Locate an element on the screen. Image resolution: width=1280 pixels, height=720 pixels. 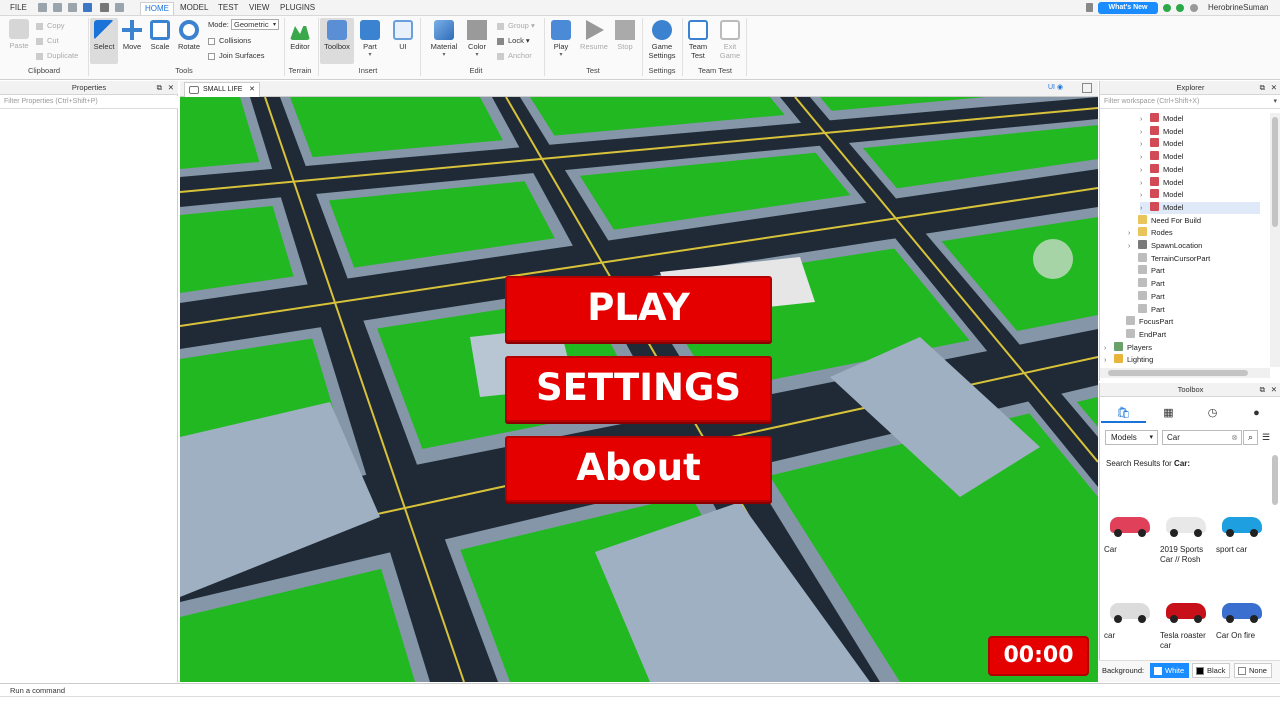
stop-button: Stop is located at coordinates (625, 35).